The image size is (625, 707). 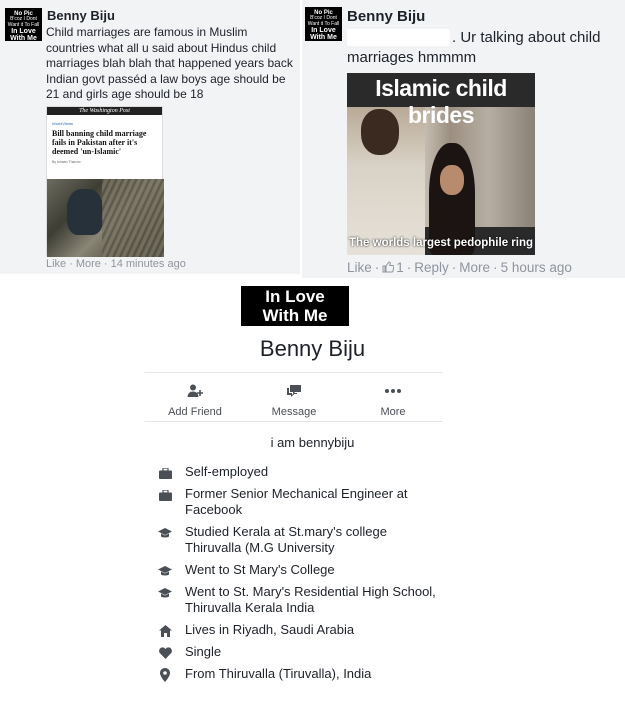 I want to click on thumbs-up-icon, so click(x=388, y=268).